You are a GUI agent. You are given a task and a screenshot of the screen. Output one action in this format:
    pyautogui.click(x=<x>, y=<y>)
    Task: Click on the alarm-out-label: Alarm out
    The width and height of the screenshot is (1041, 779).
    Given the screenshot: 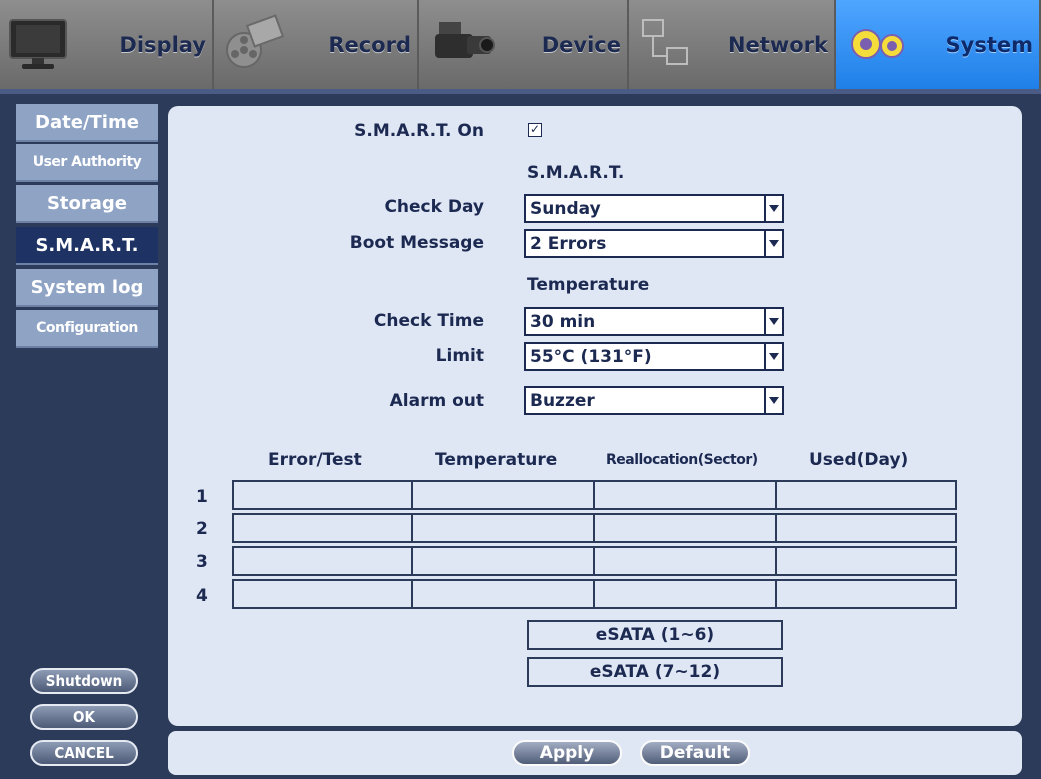 What is the action you would take?
    pyautogui.click(x=436, y=401)
    